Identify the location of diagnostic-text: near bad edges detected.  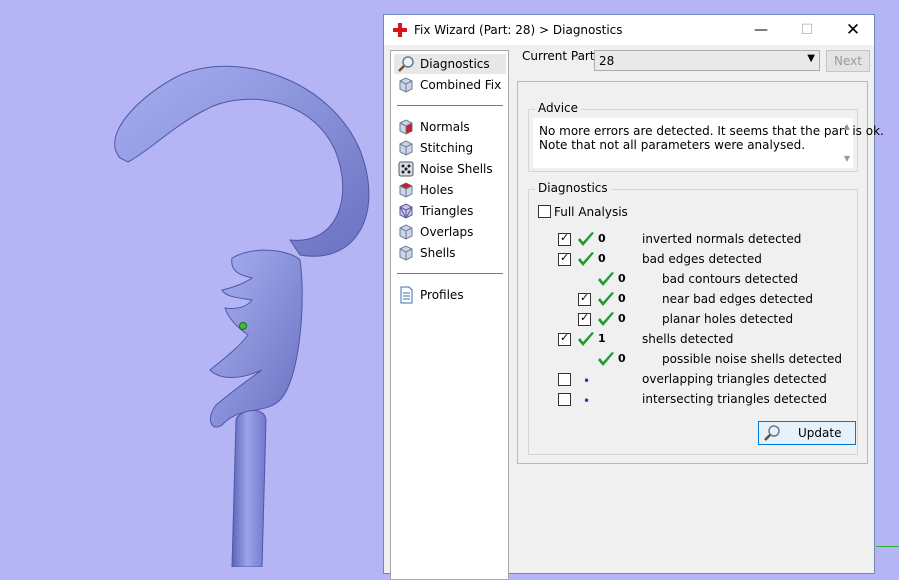
(737, 299).